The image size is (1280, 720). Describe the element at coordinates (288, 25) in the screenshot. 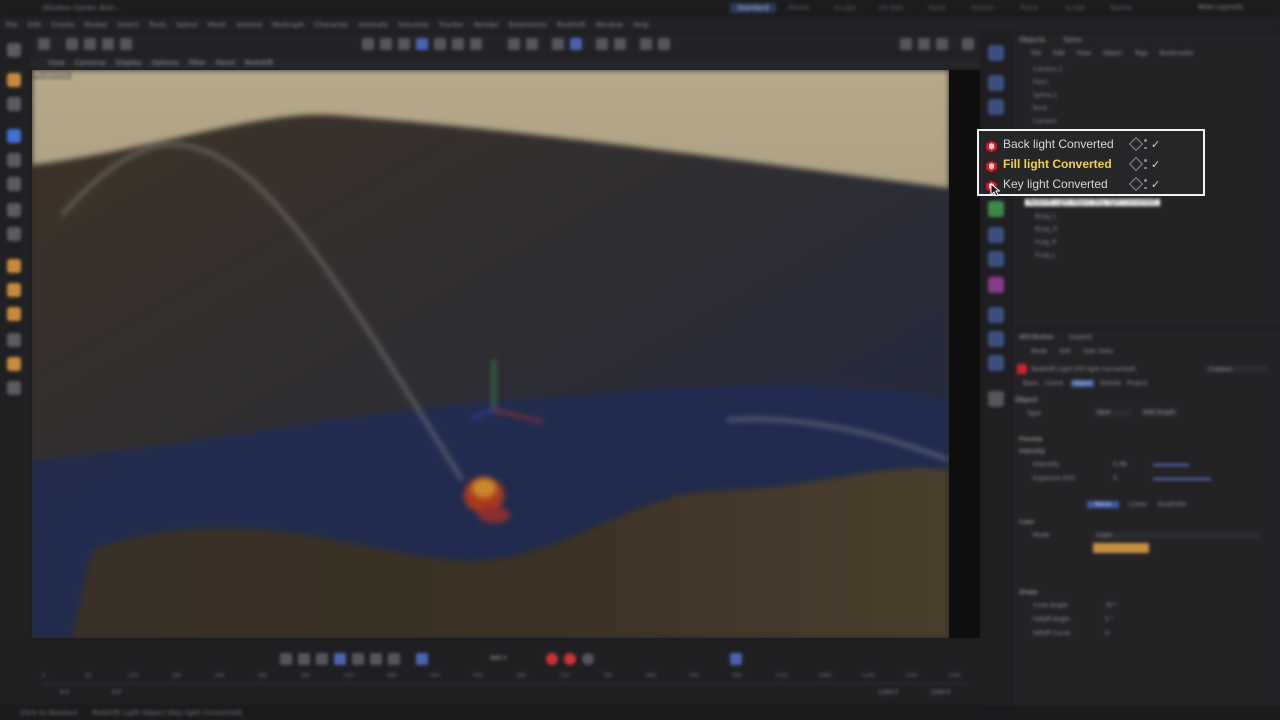

I see `menu-mograph: MoGraph` at that location.